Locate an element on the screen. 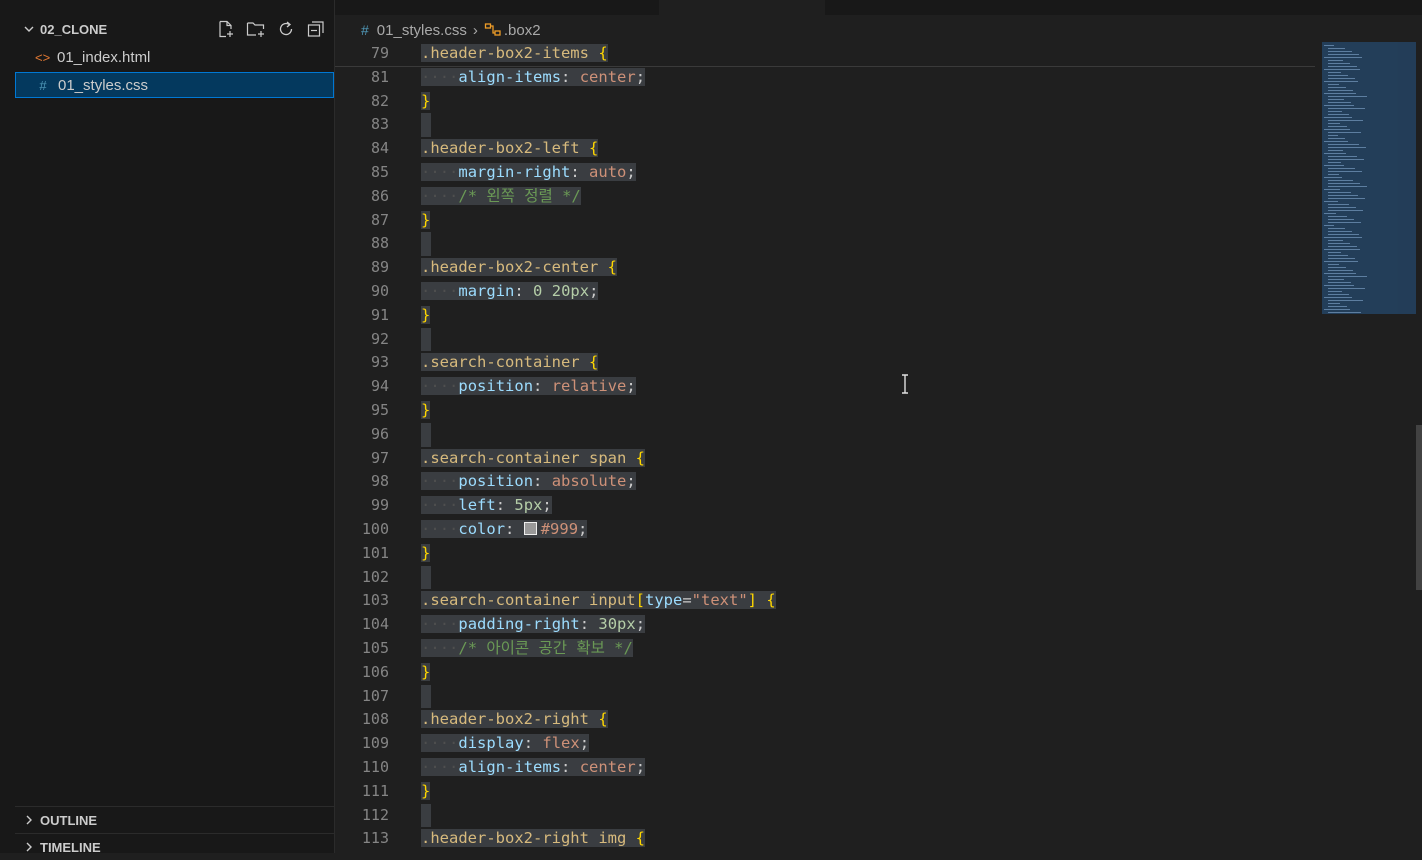 The height and width of the screenshot is (860, 1422). sticky-scroll-line: 79 .header-box2-items { is located at coordinates (825, 54).